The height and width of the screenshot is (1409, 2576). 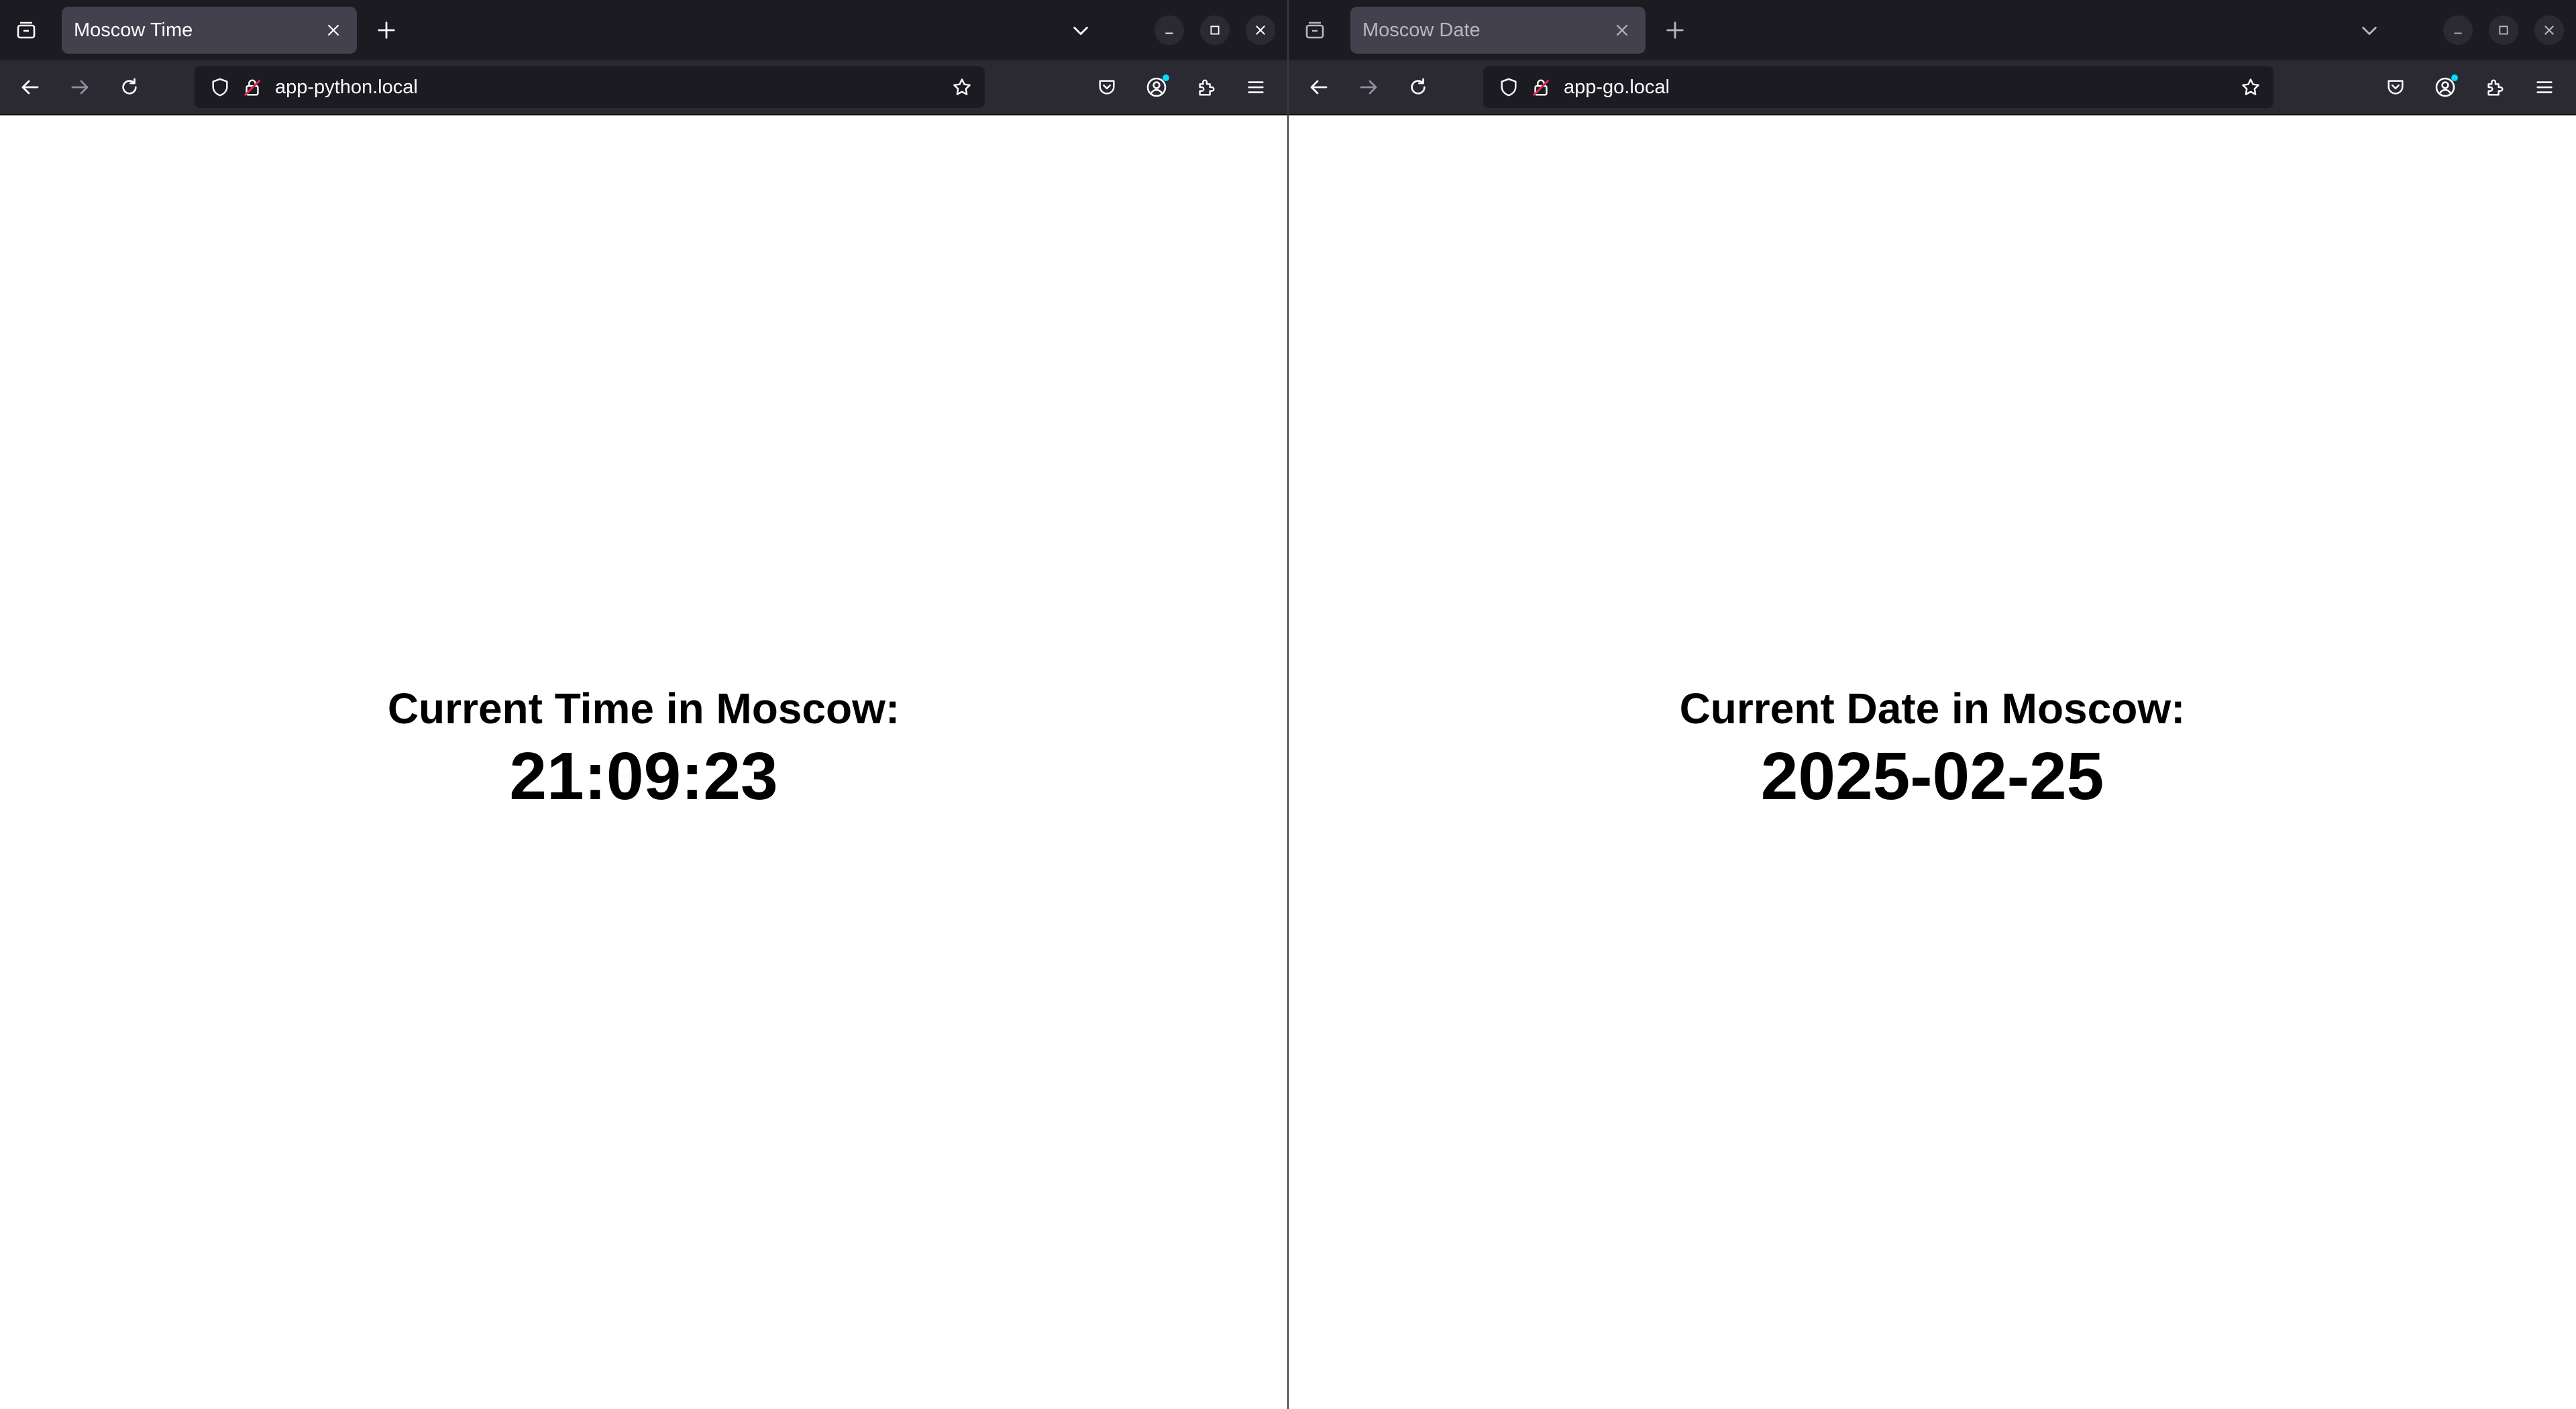 What do you see at coordinates (1932, 708) in the screenshot?
I see `page-heading: Current Date in Moscow:` at bounding box center [1932, 708].